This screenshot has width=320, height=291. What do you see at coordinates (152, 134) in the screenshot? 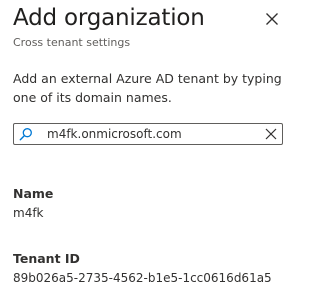
I see `domain-search-input` at bounding box center [152, 134].